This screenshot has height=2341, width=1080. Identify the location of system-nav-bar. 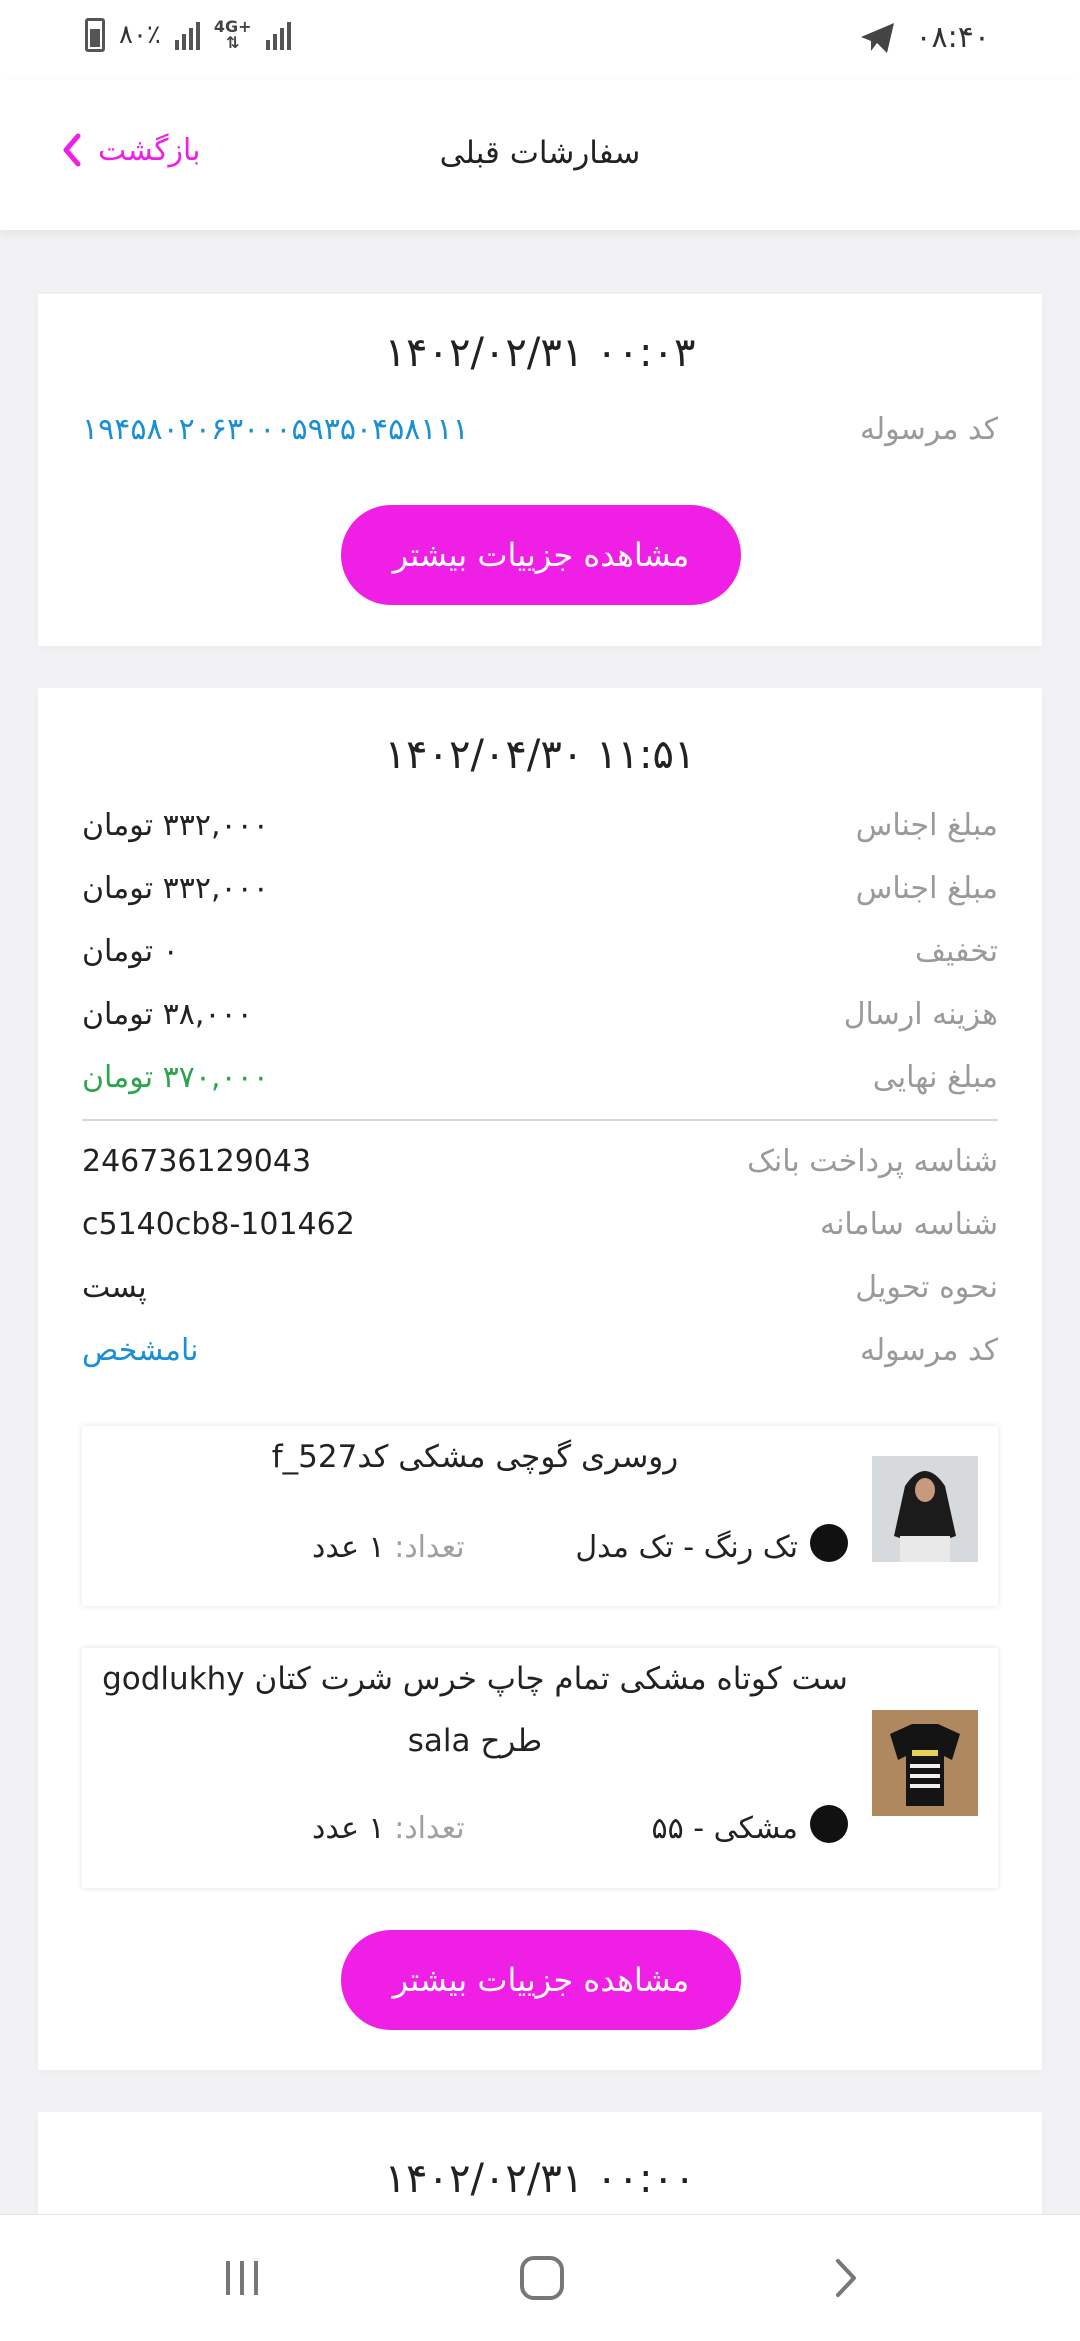
(540, 2277).